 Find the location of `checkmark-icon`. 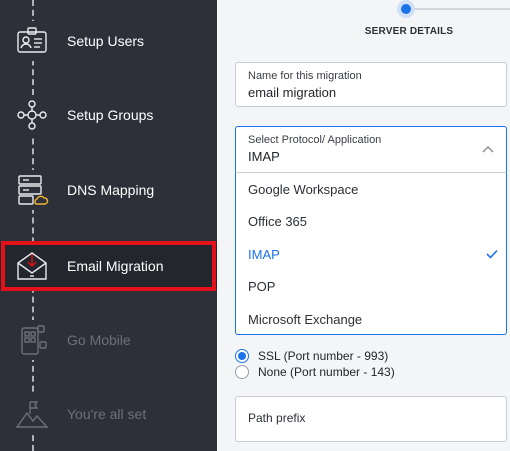

checkmark-icon is located at coordinates (492, 254).